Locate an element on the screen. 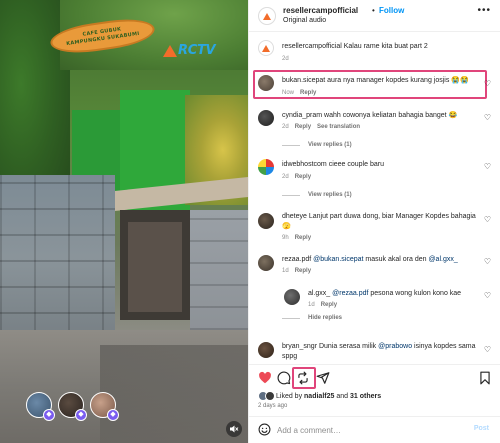 This screenshot has height=443, width=500. comment-icon is located at coordinates (284, 378).